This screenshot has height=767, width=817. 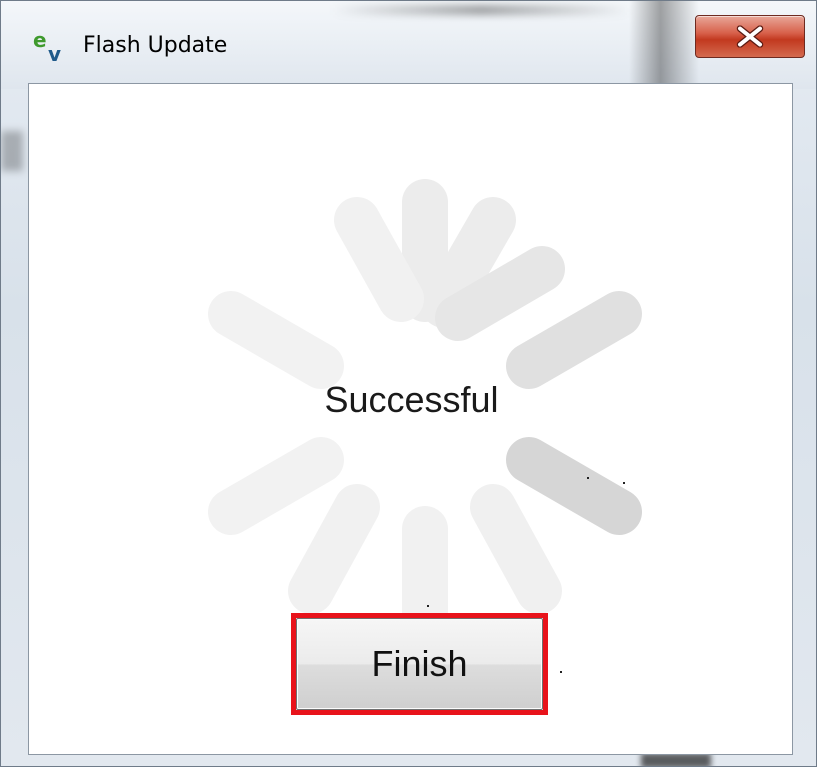 What do you see at coordinates (419, 664) in the screenshot?
I see `finish-button: Finish` at bounding box center [419, 664].